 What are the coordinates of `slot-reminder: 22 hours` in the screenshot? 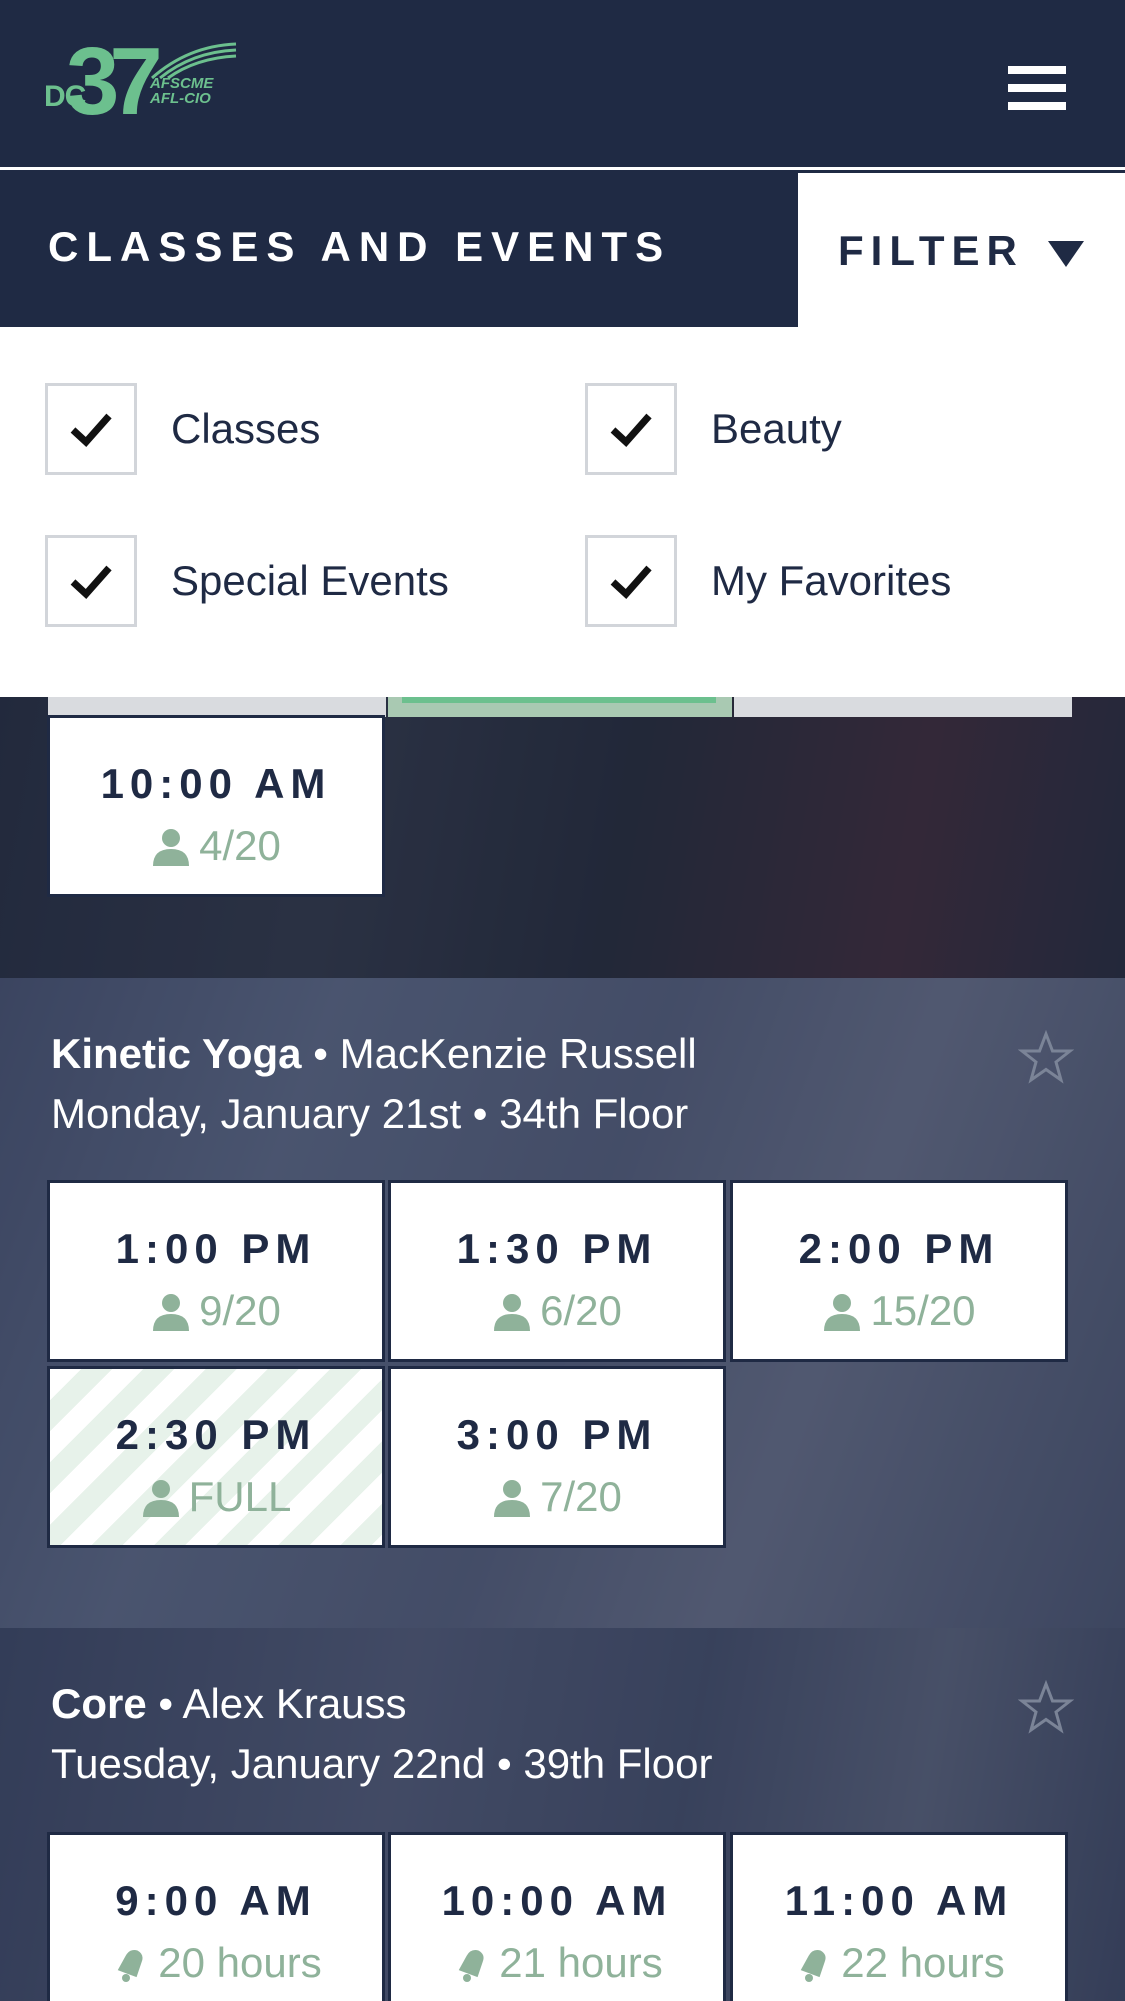 It's located at (923, 1962).